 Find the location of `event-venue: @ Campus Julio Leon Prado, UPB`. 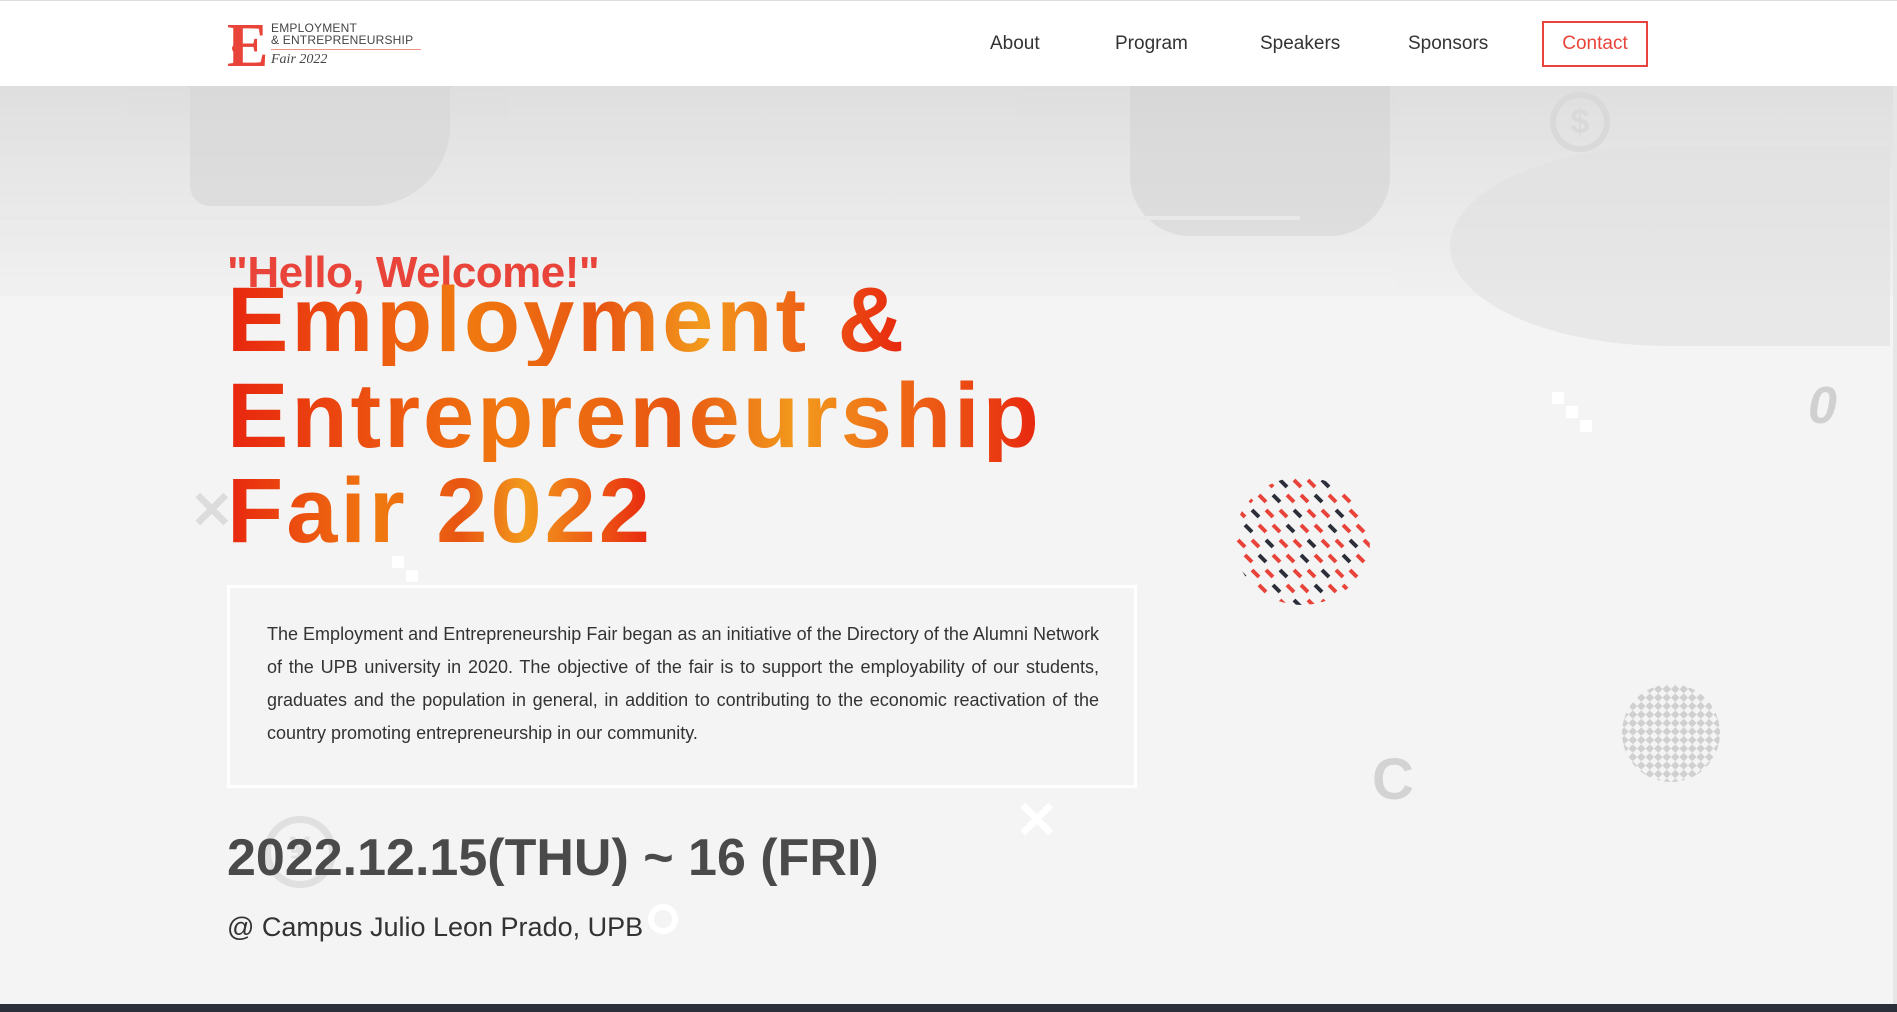

event-venue: @ Campus Julio Leon Prado, UPB is located at coordinates (435, 927).